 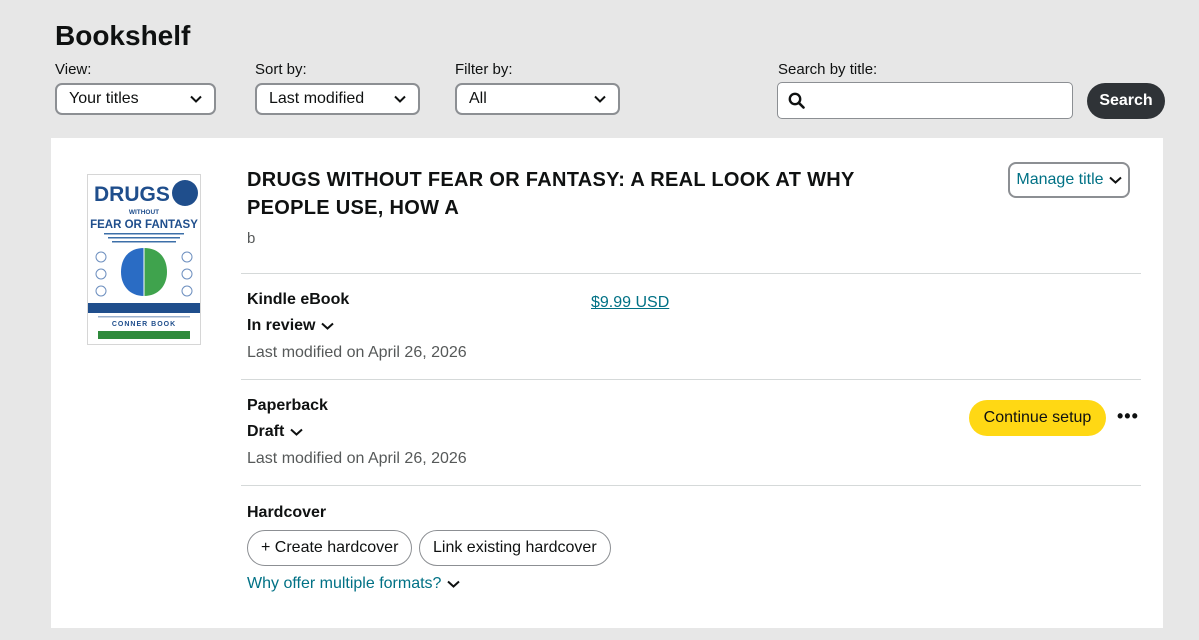 I want to click on cover-author: CONNER BOOK, so click(x=144, y=324).